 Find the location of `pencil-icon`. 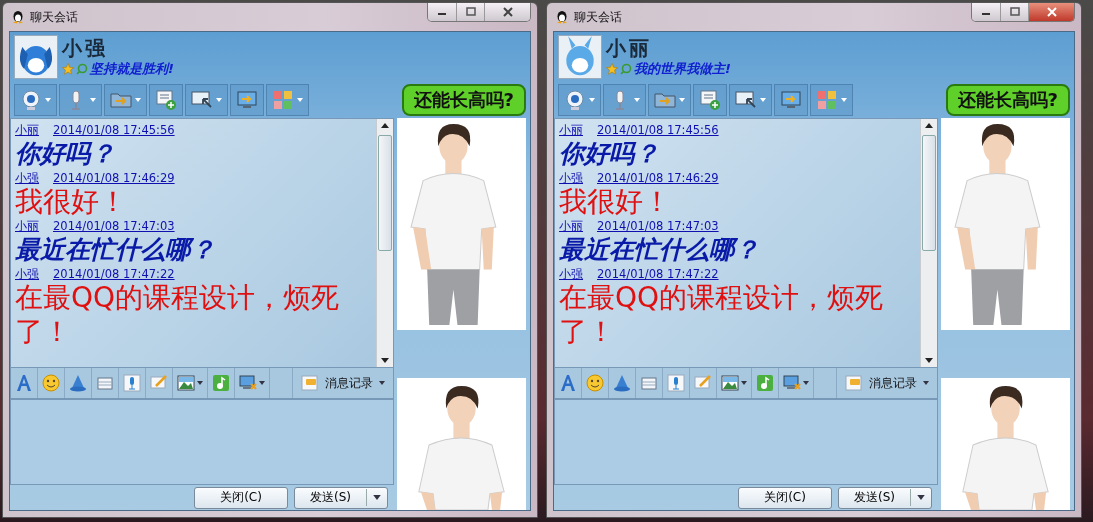

pencil-icon is located at coordinates (703, 383).